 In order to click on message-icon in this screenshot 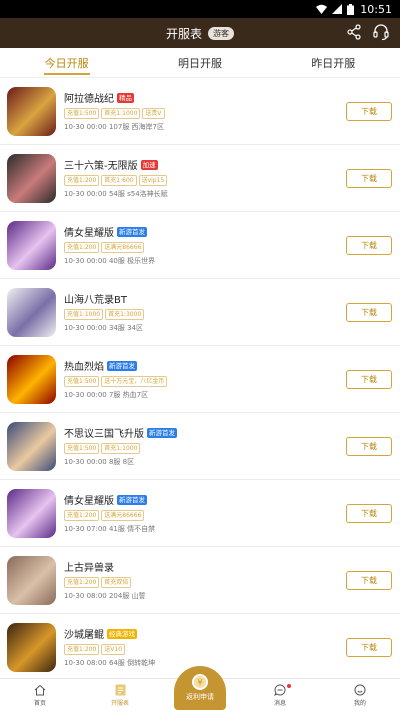, I will do `click(280, 690)`.